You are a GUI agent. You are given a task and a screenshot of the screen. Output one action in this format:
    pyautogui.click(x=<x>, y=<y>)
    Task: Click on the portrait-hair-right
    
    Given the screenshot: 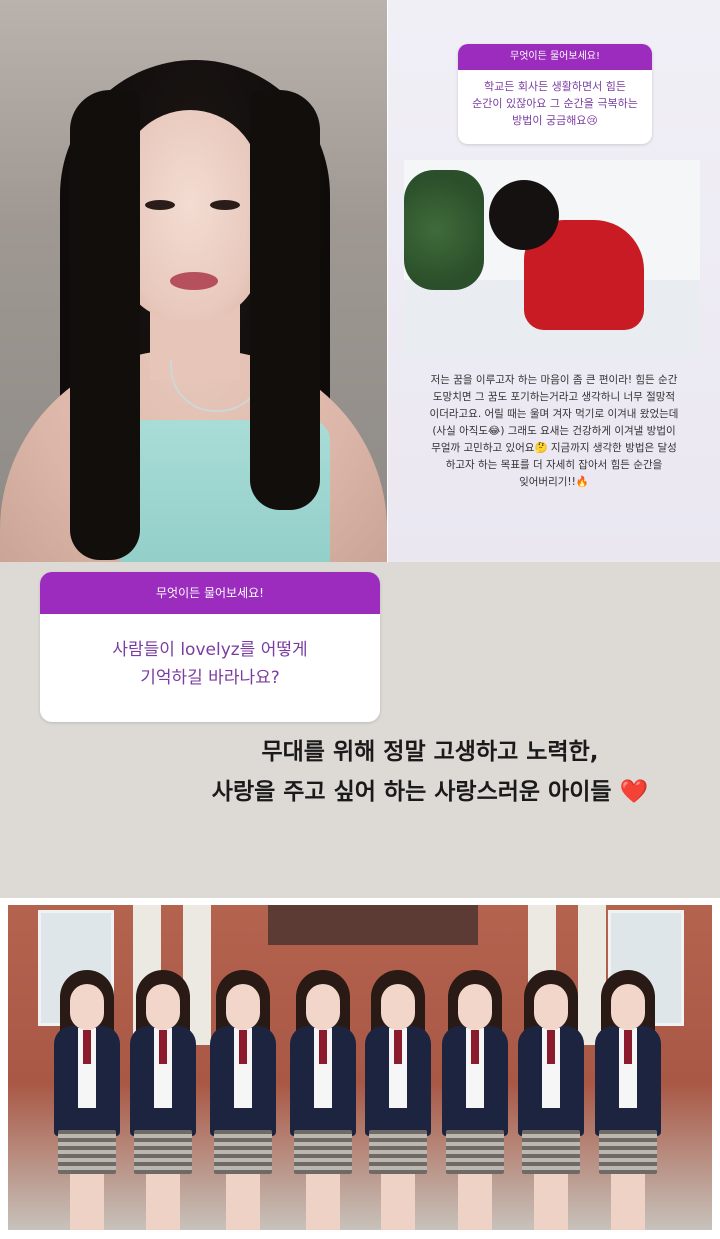 What is the action you would take?
    pyautogui.click(x=285, y=300)
    